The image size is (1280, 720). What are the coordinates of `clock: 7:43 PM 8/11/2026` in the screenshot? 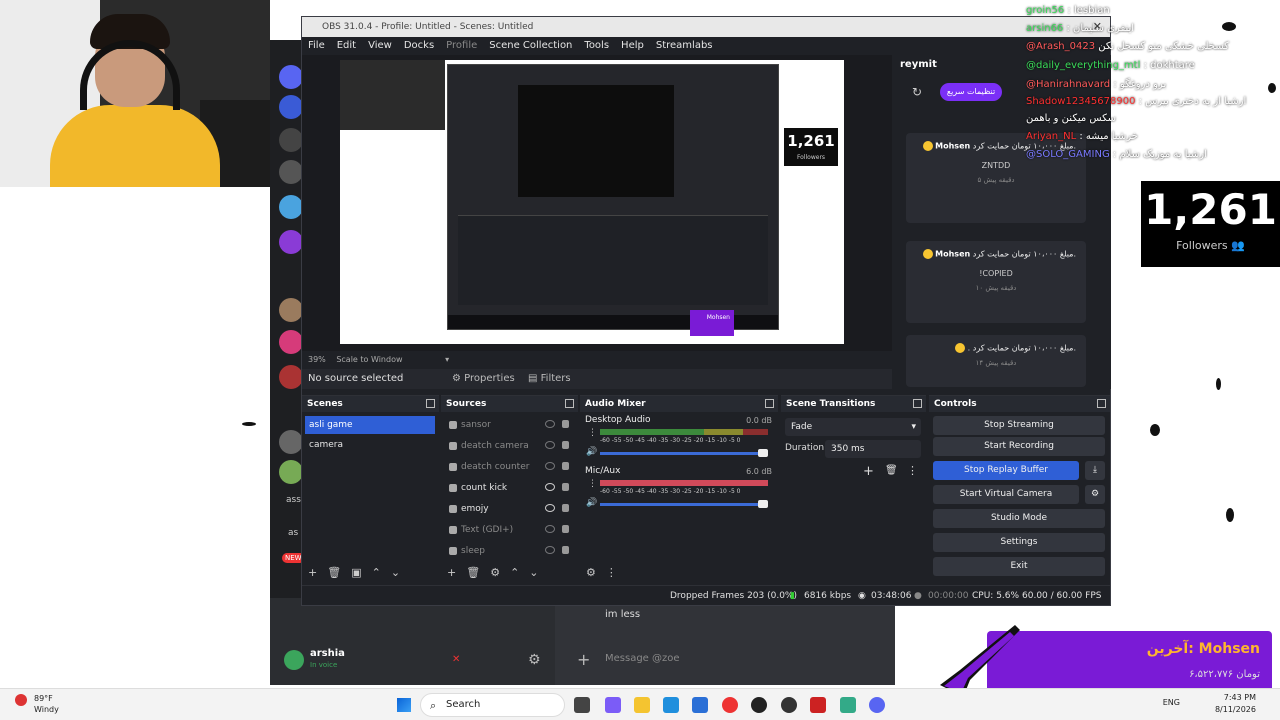 It's located at (1235, 704).